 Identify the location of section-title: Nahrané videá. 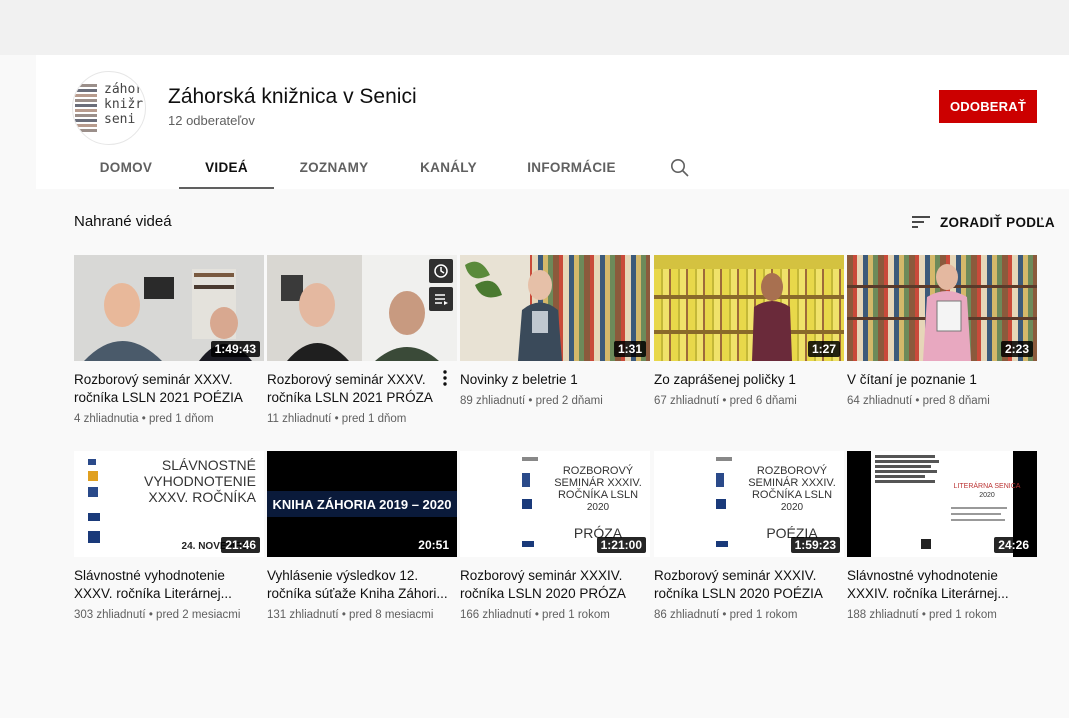
(123, 221).